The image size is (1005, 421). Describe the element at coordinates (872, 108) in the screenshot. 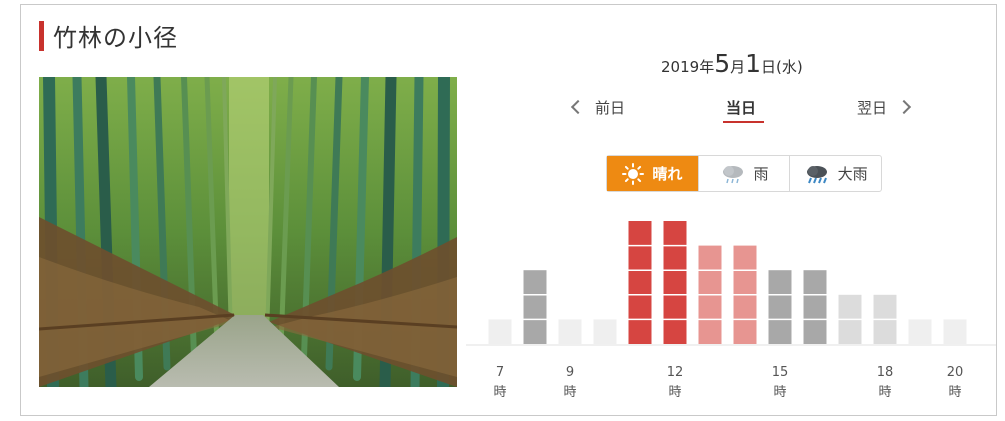

I see `next-day-label: 翌日` at that location.